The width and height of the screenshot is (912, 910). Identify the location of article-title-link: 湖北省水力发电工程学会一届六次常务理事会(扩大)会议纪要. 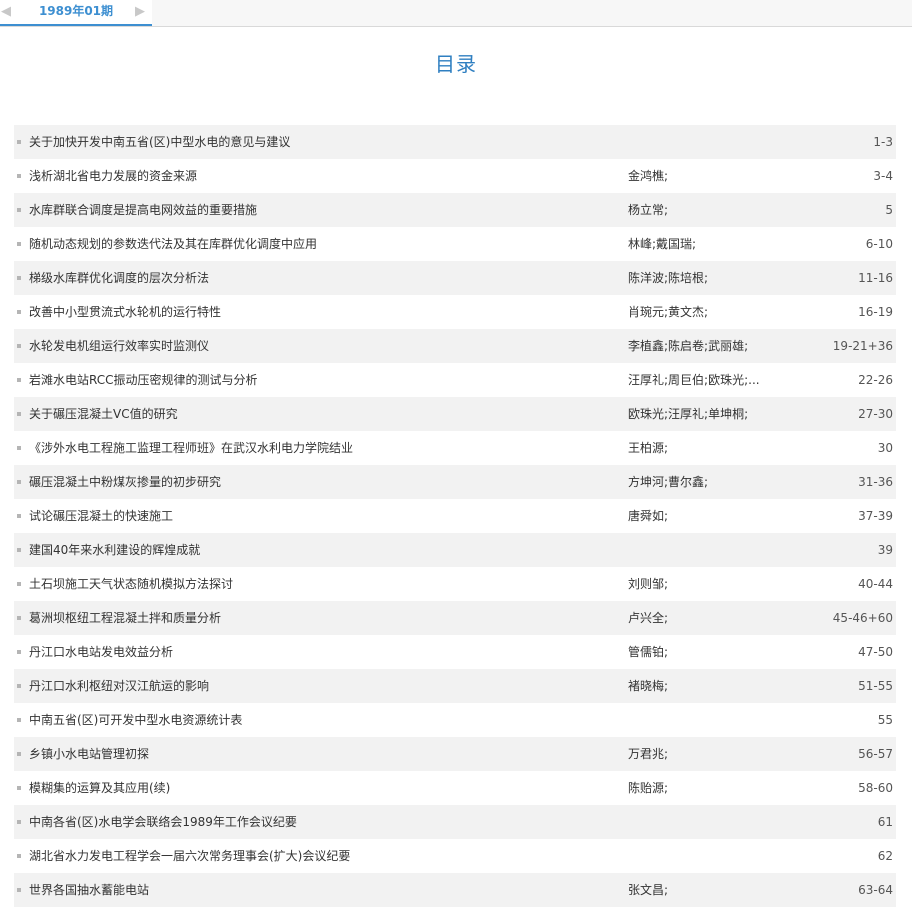
(189, 856).